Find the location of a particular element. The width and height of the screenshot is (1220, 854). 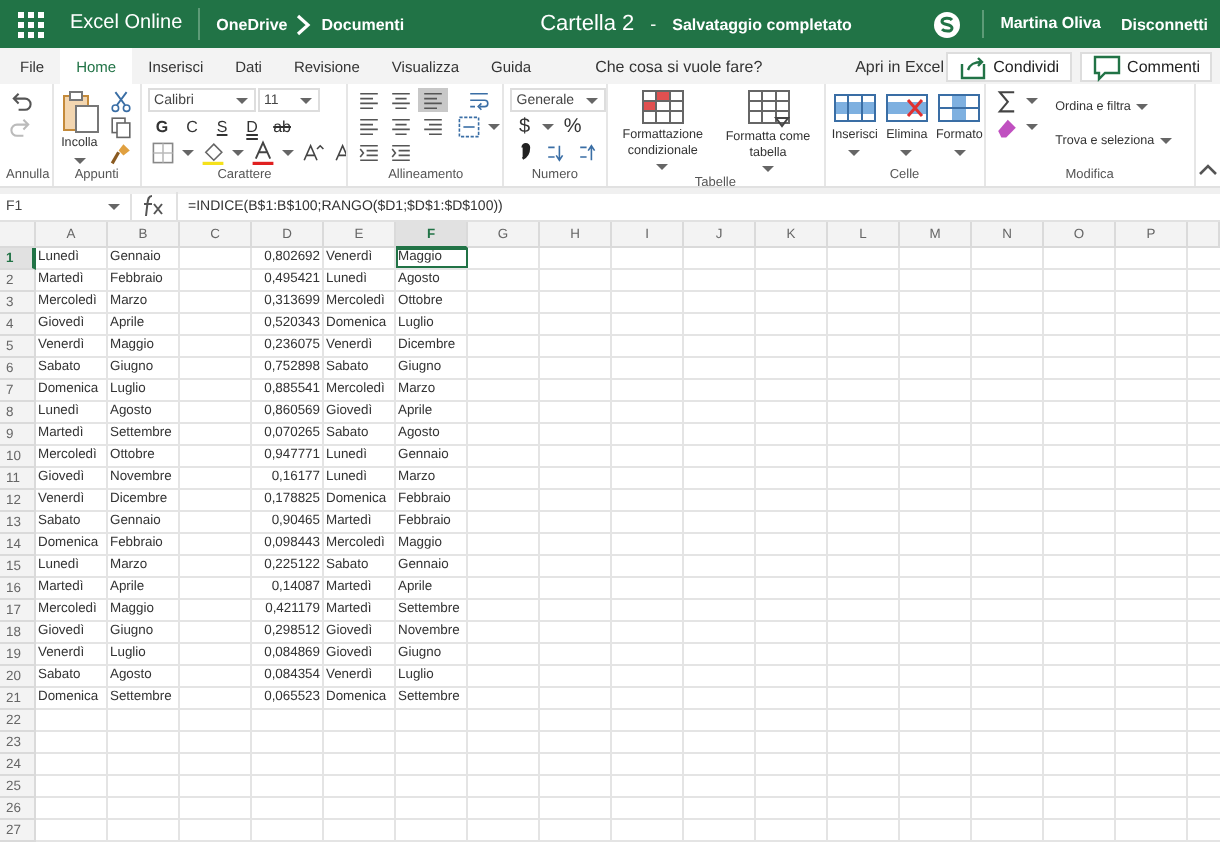

font-color-icon is located at coordinates (263, 152).